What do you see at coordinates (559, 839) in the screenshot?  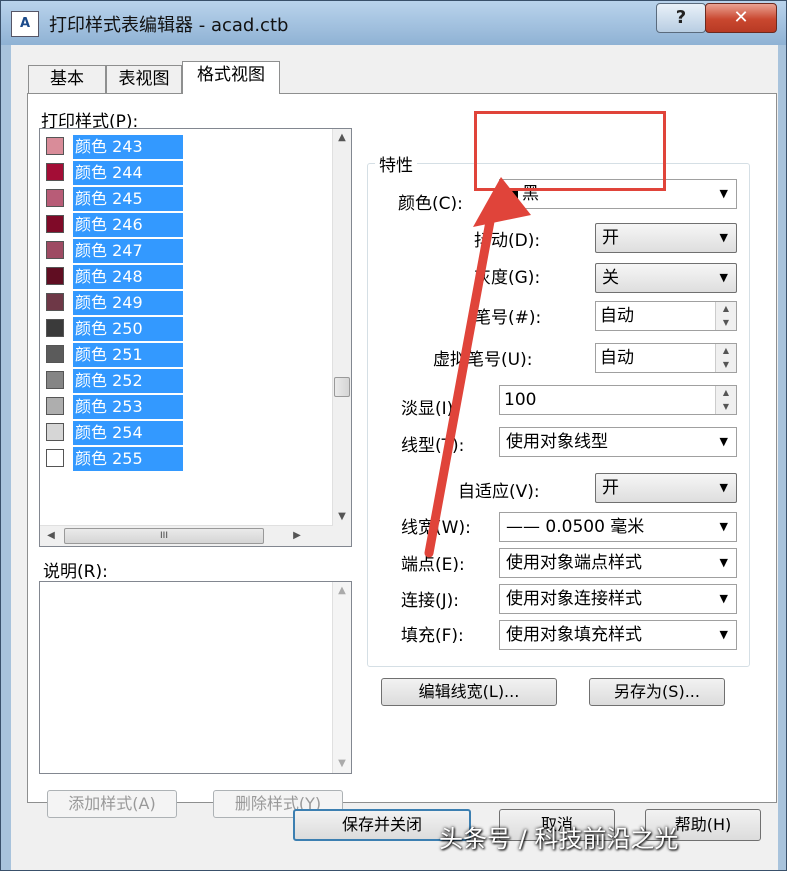 I see `watermark-text: 头条号 / 科技前沿之光` at bounding box center [559, 839].